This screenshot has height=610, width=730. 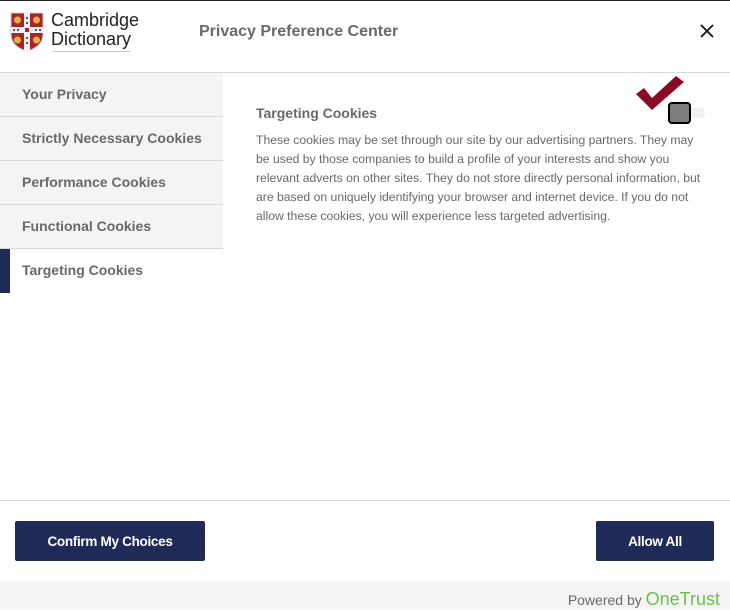 What do you see at coordinates (365, 595) in the screenshot?
I see `powered-by-bar: Powered by OneTrust` at bounding box center [365, 595].